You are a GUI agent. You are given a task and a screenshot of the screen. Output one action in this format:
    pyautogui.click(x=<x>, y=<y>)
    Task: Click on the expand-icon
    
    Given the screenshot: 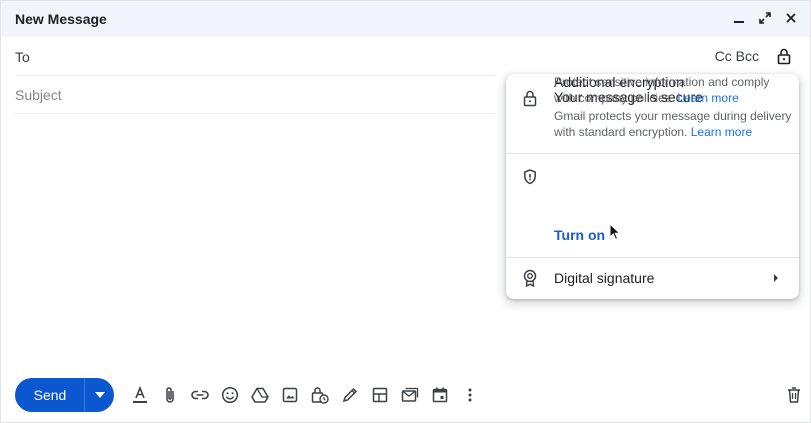 What is the action you would take?
    pyautogui.click(x=765, y=18)
    